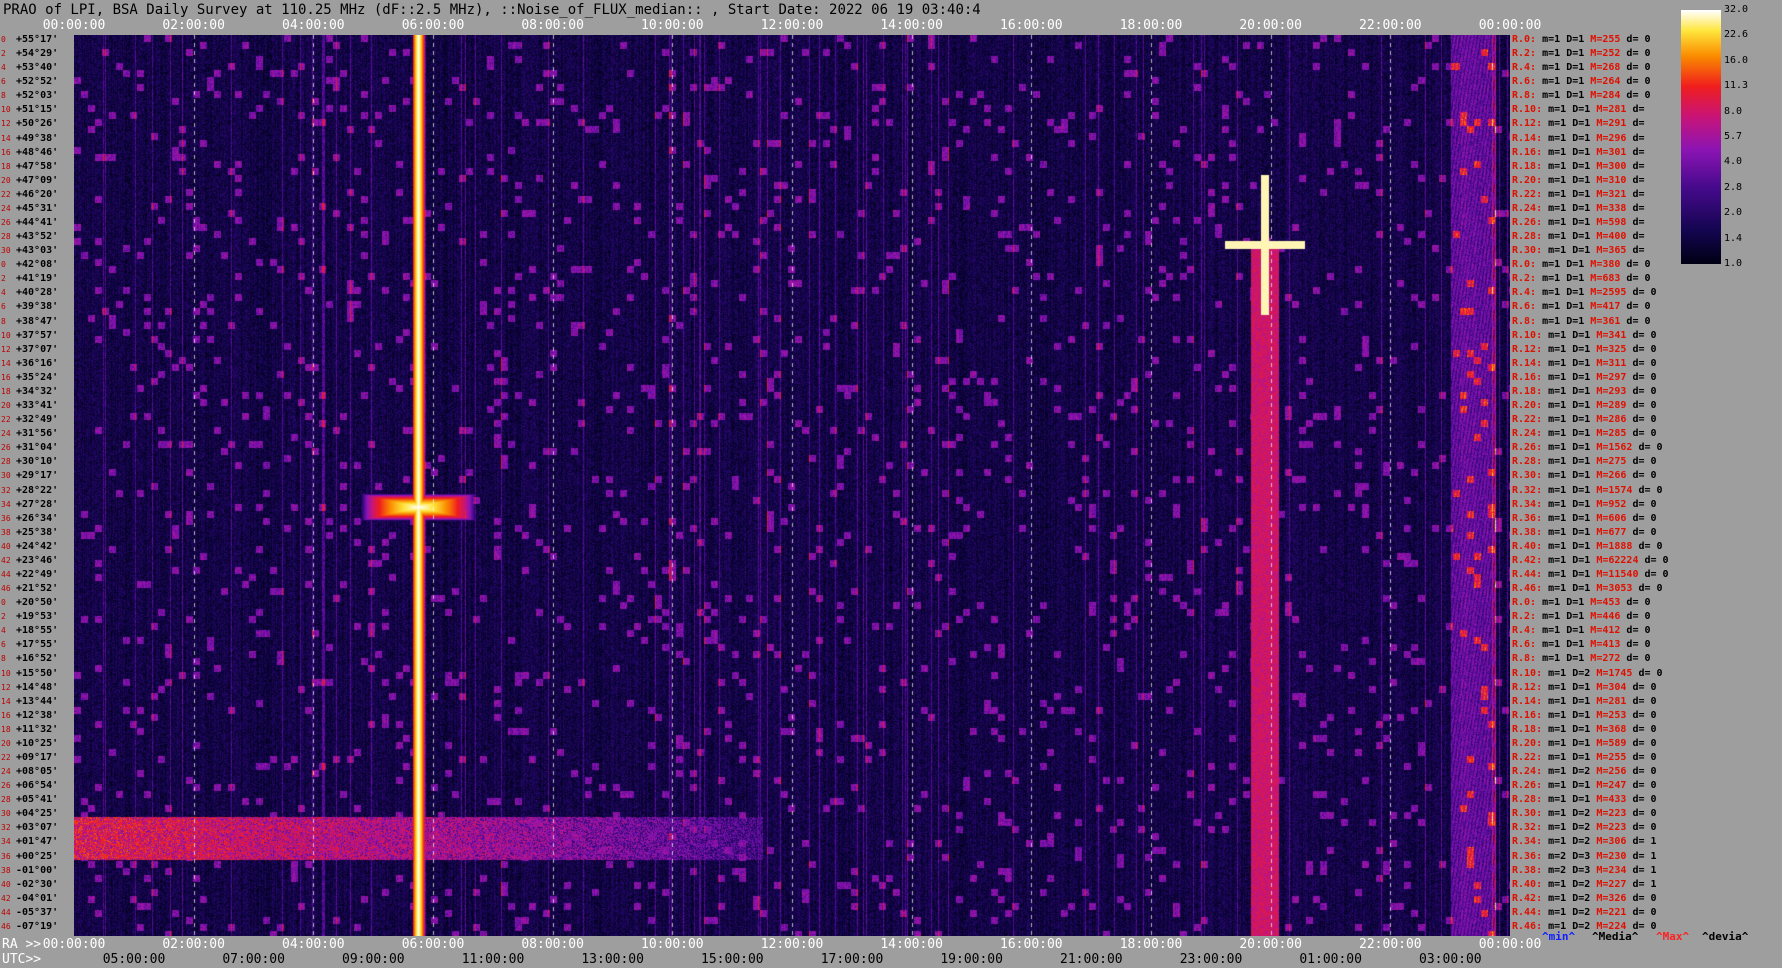 Image resolution: width=1782 pixels, height=968 pixels. What do you see at coordinates (6, 237) in the screenshot?
I see `row-index-label: 28` at bounding box center [6, 237].